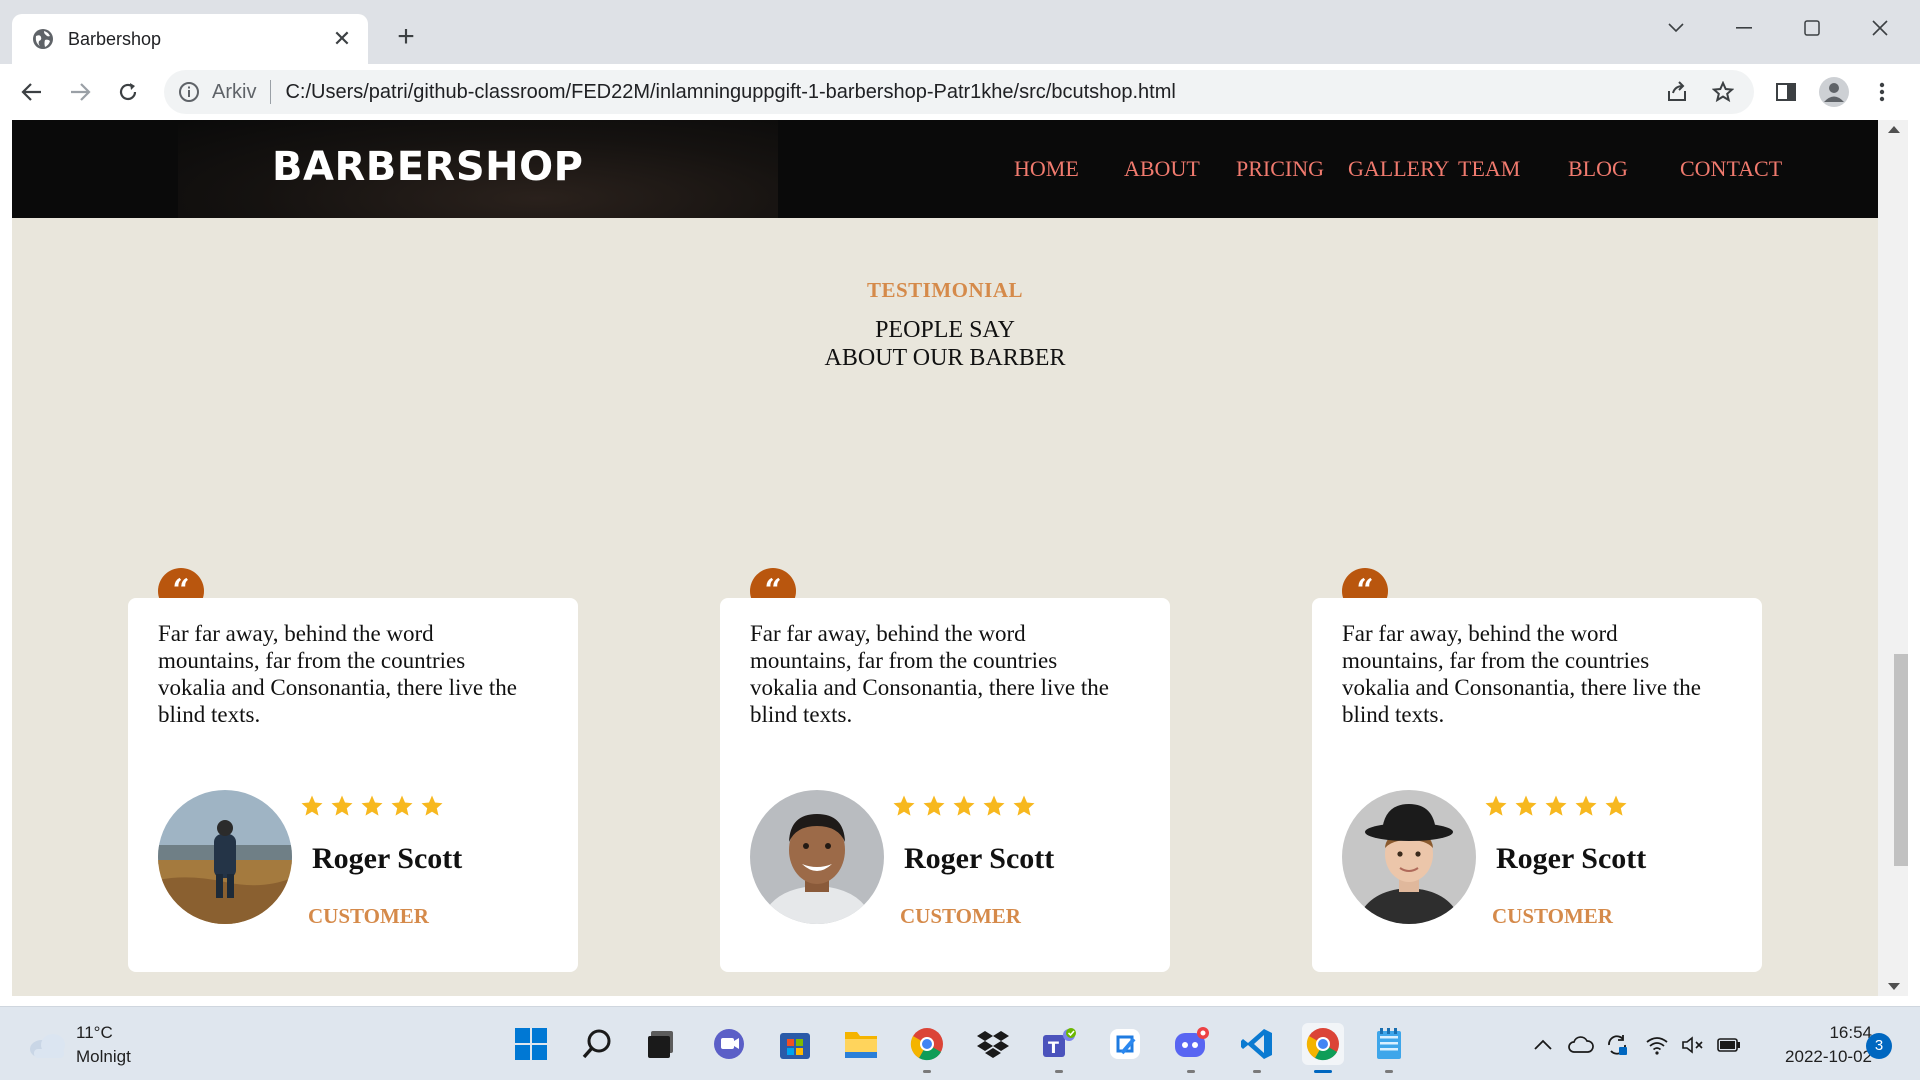 The image size is (1920, 1080). What do you see at coordinates (1162, 169) in the screenshot?
I see `nav-about: ABOUT` at bounding box center [1162, 169].